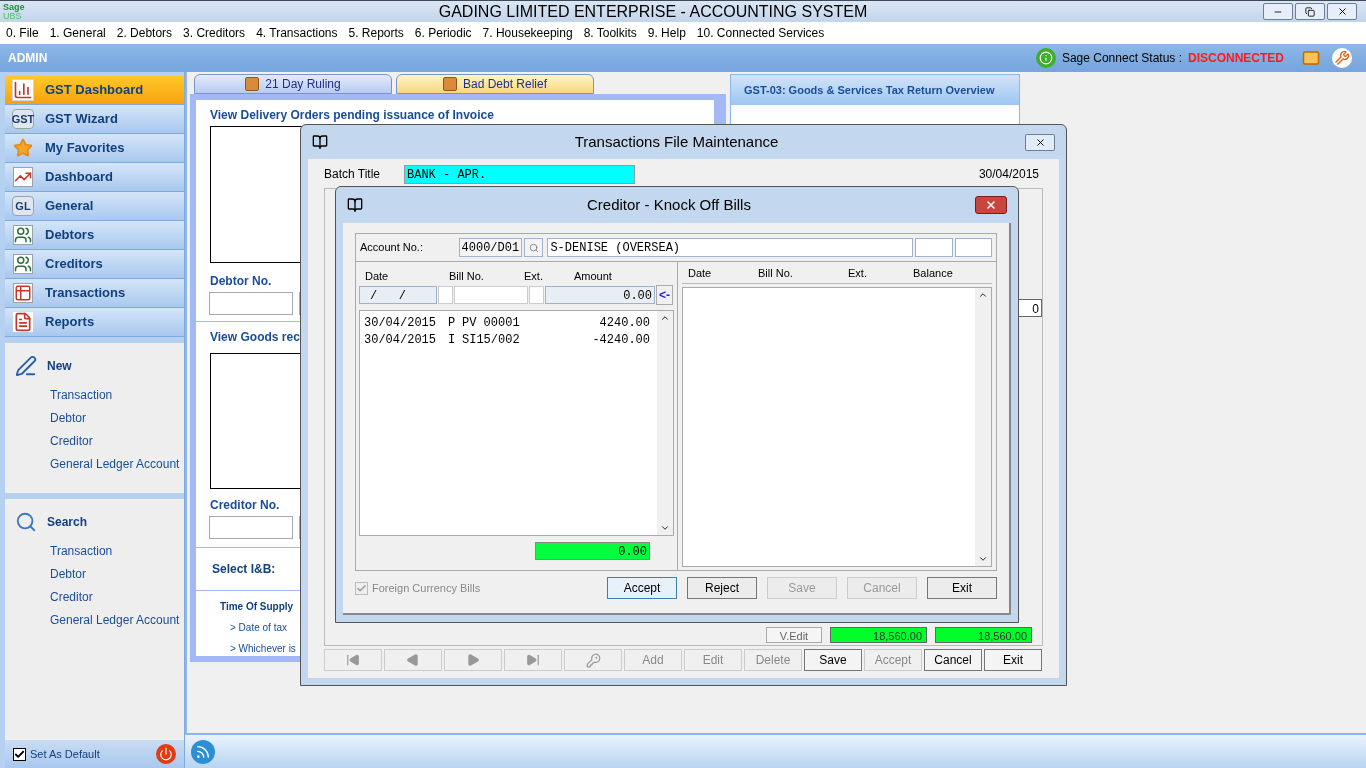 The width and height of the screenshot is (1366, 768). Describe the element at coordinates (875, 90) in the screenshot. I see `panel-title: GST-03: Goods & Services Tax Return Overview` at that location.